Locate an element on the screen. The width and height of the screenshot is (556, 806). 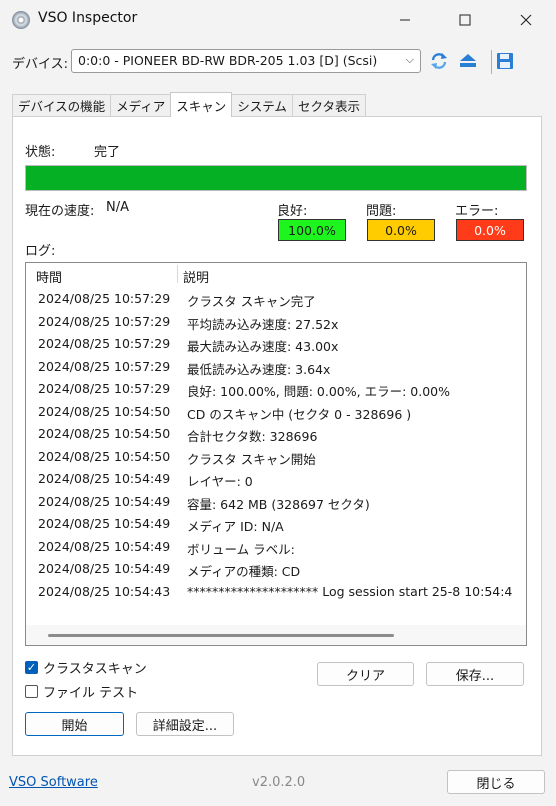
log-description: 良好: 100.00%, 問題: 0.00%, エラー: 0.00% is located at coordinates (318, 391).